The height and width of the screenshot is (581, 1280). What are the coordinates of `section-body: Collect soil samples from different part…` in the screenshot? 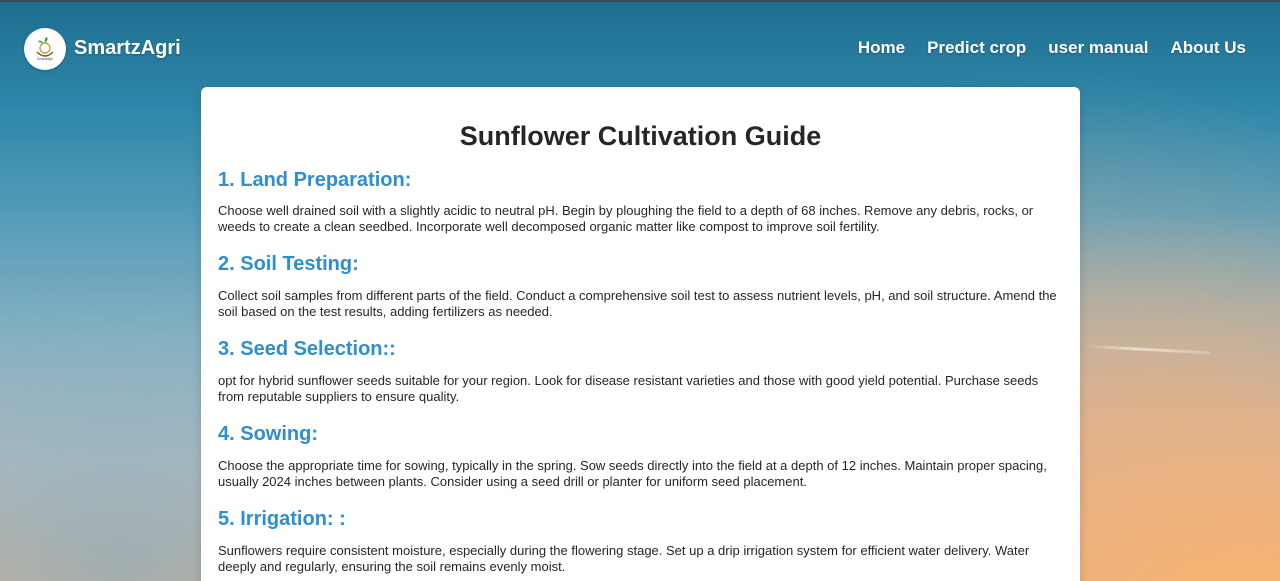 It's located at (637, 303).